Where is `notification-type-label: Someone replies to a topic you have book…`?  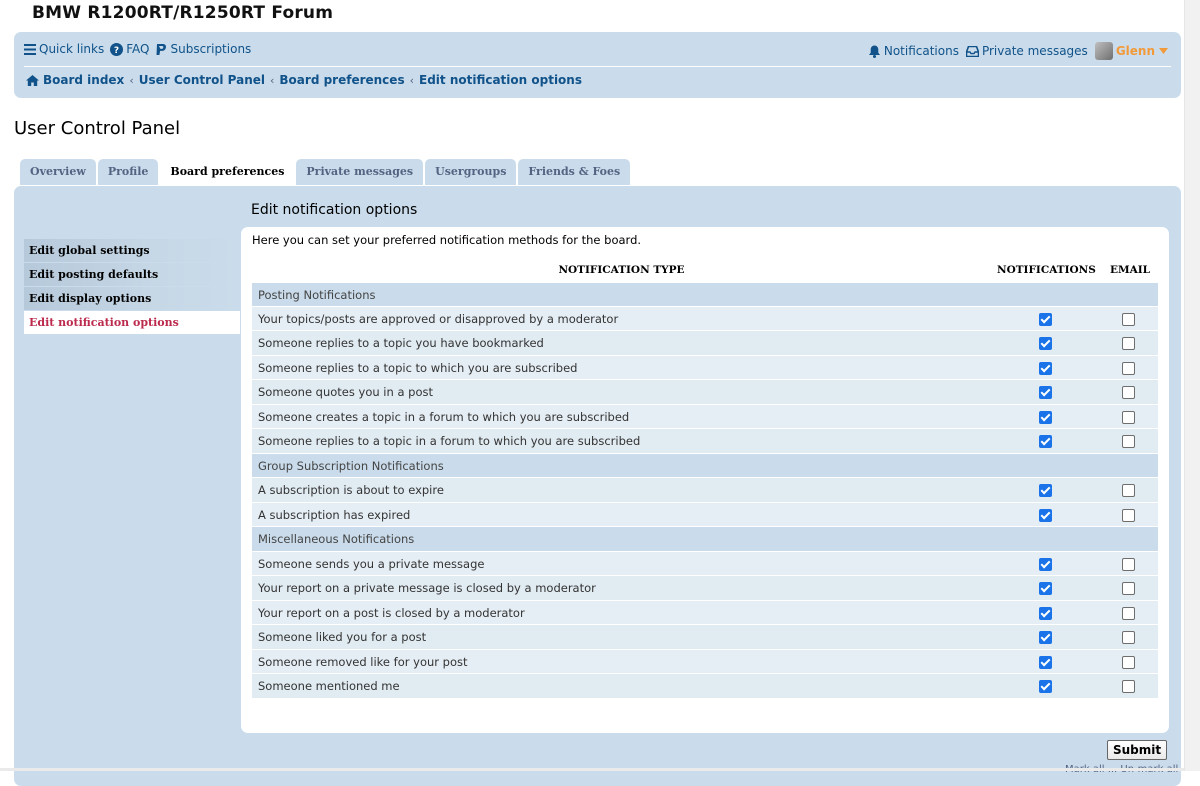 notification-type-label: Someone replies to a topic you have book… is located at coordinates (401, 343).